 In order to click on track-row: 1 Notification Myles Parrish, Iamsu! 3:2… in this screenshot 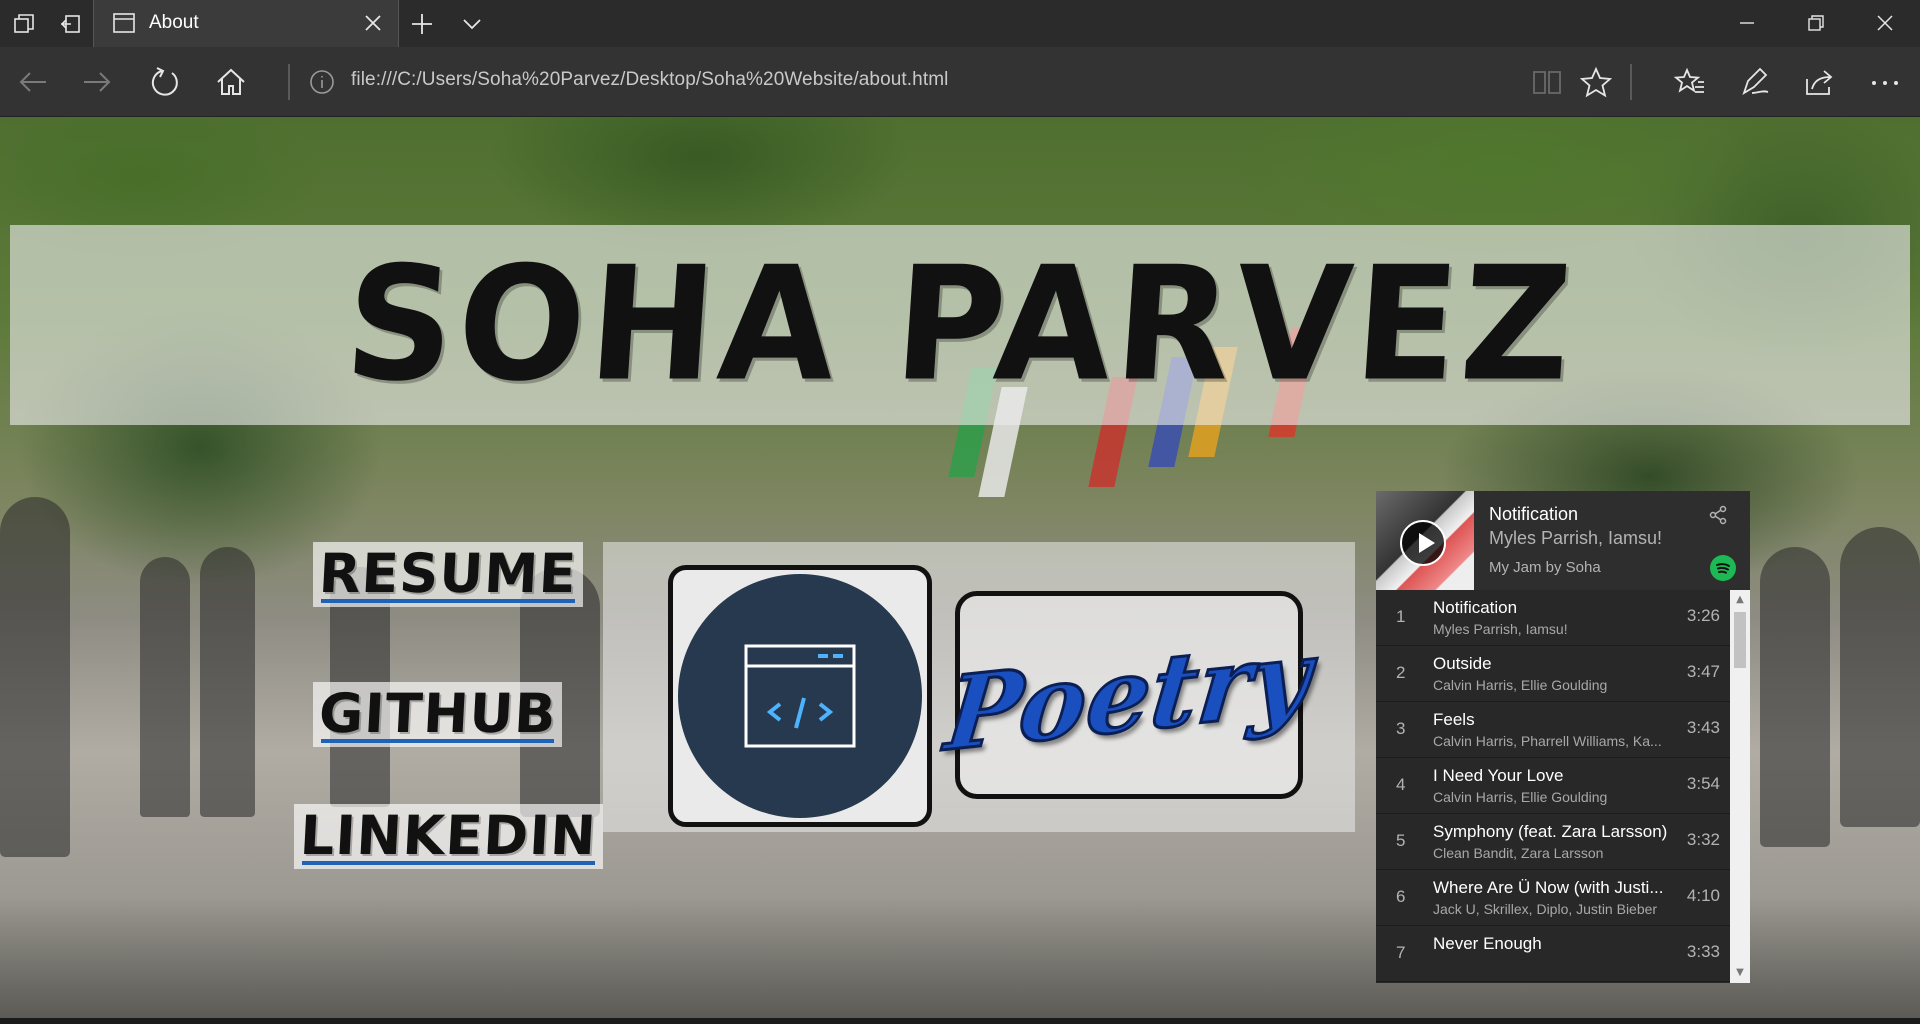, I will do `click(1553, 618)`.